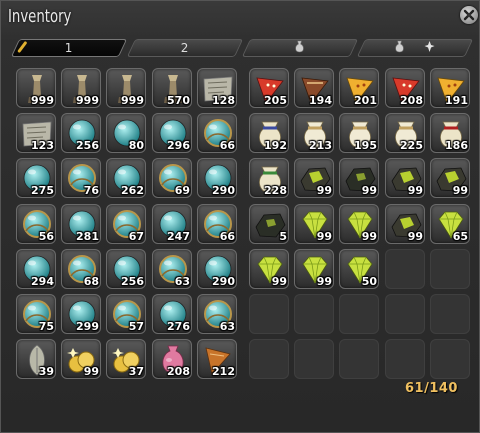 The image size is (480, 433). What do you see at coordinates (411, 100) in the screenshot?
I see `item-quantity: 208` at bounding box center [411, 100].